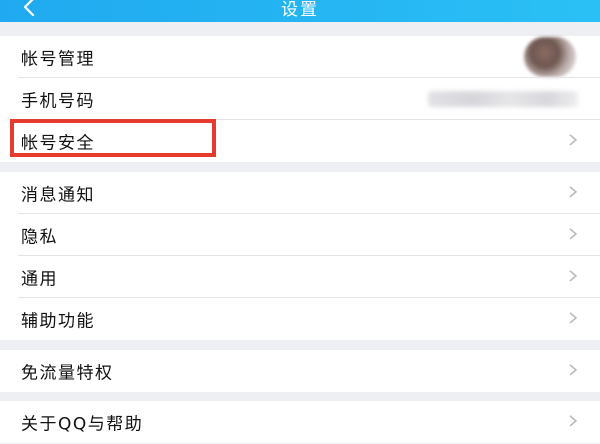  I want to click on avatar, so click(550, 57).